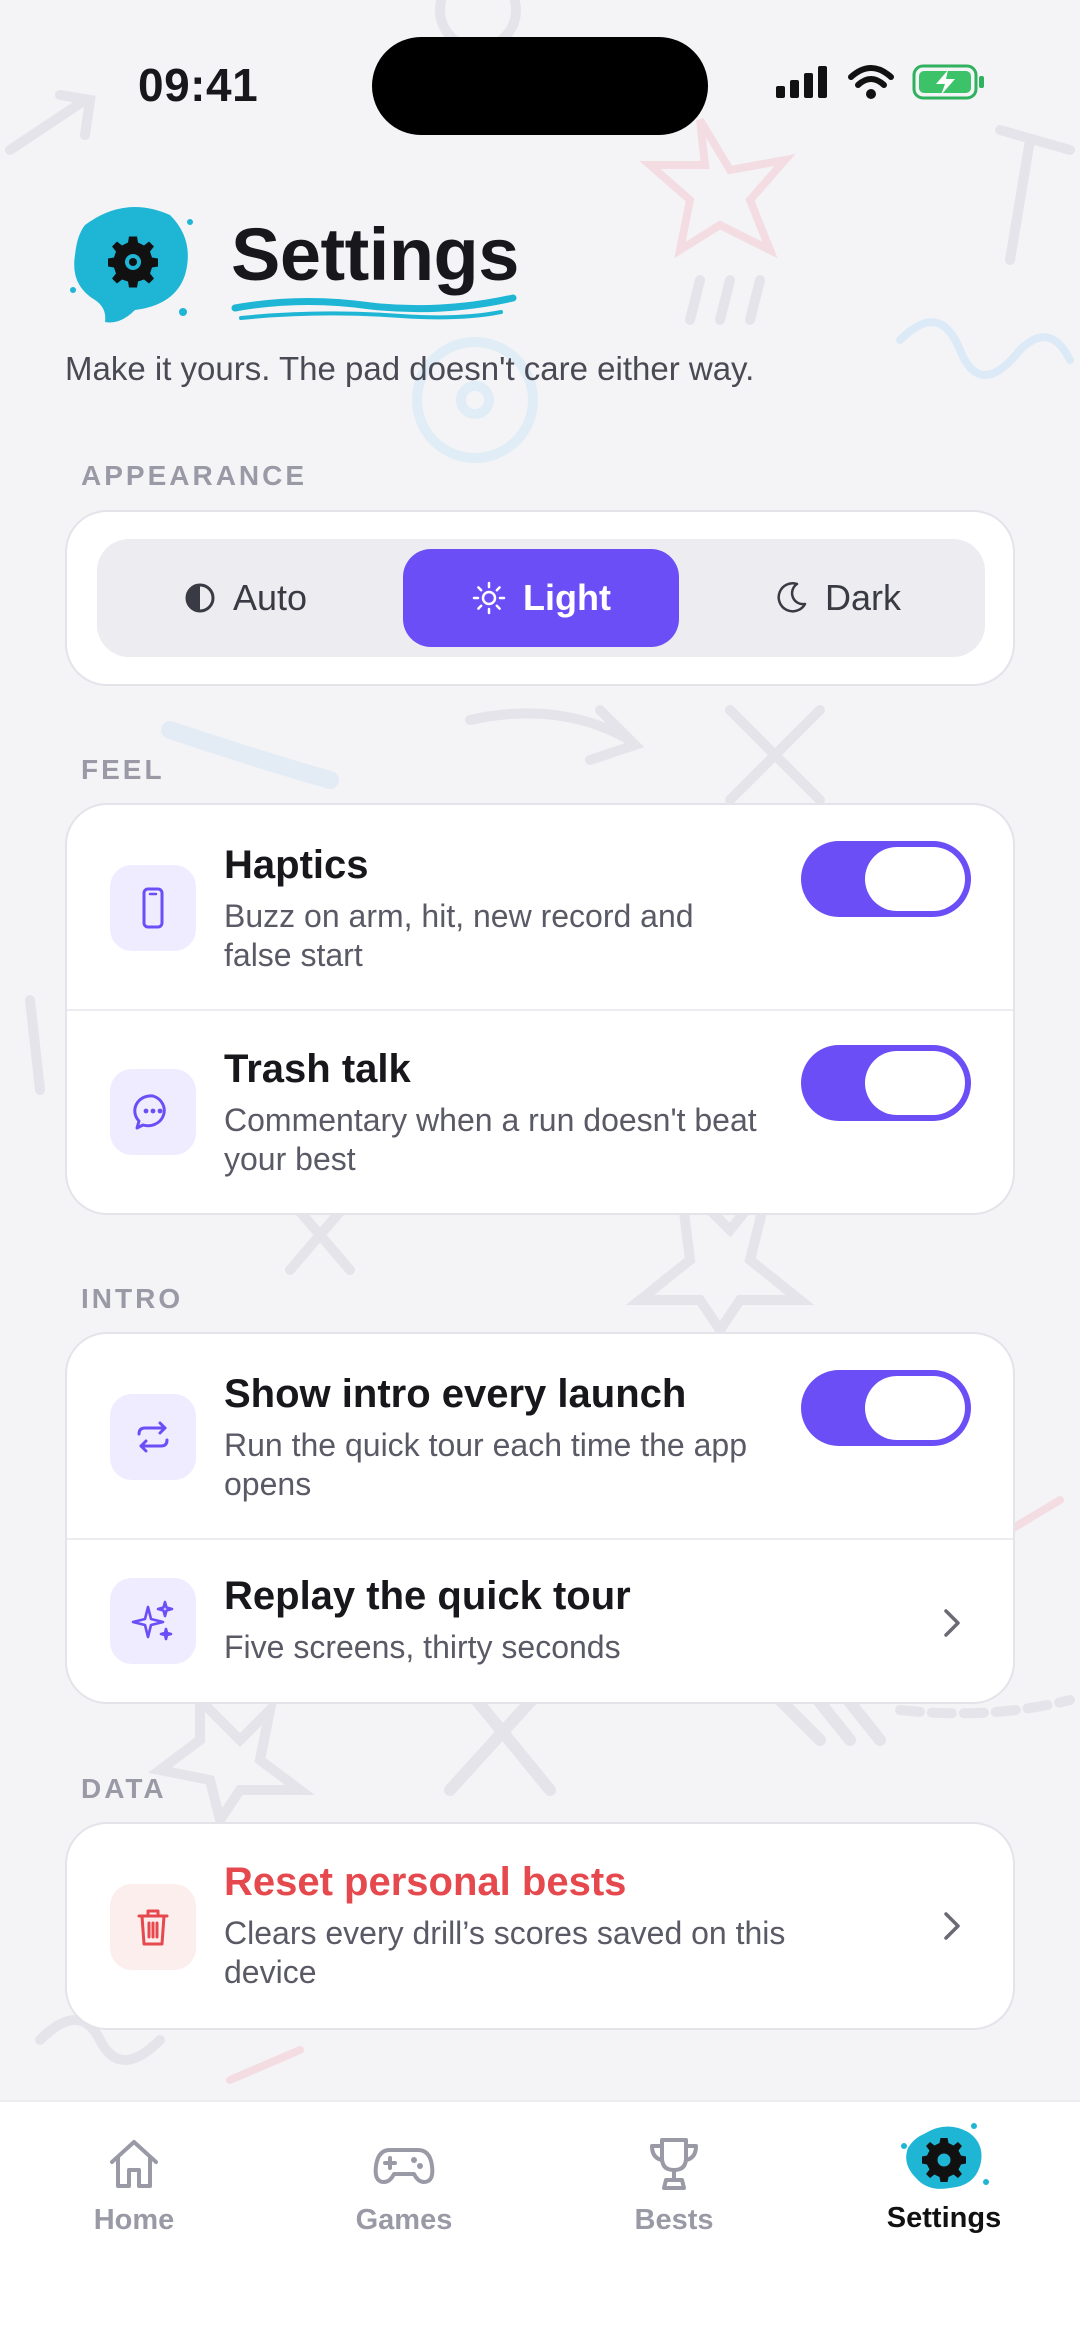 This screenshot has width=1080, height=2350. What do you see at coordinates (317, 1069) in the screenshot?
I see `setting-title: Trash talk` at bounding box center [317, 1069].